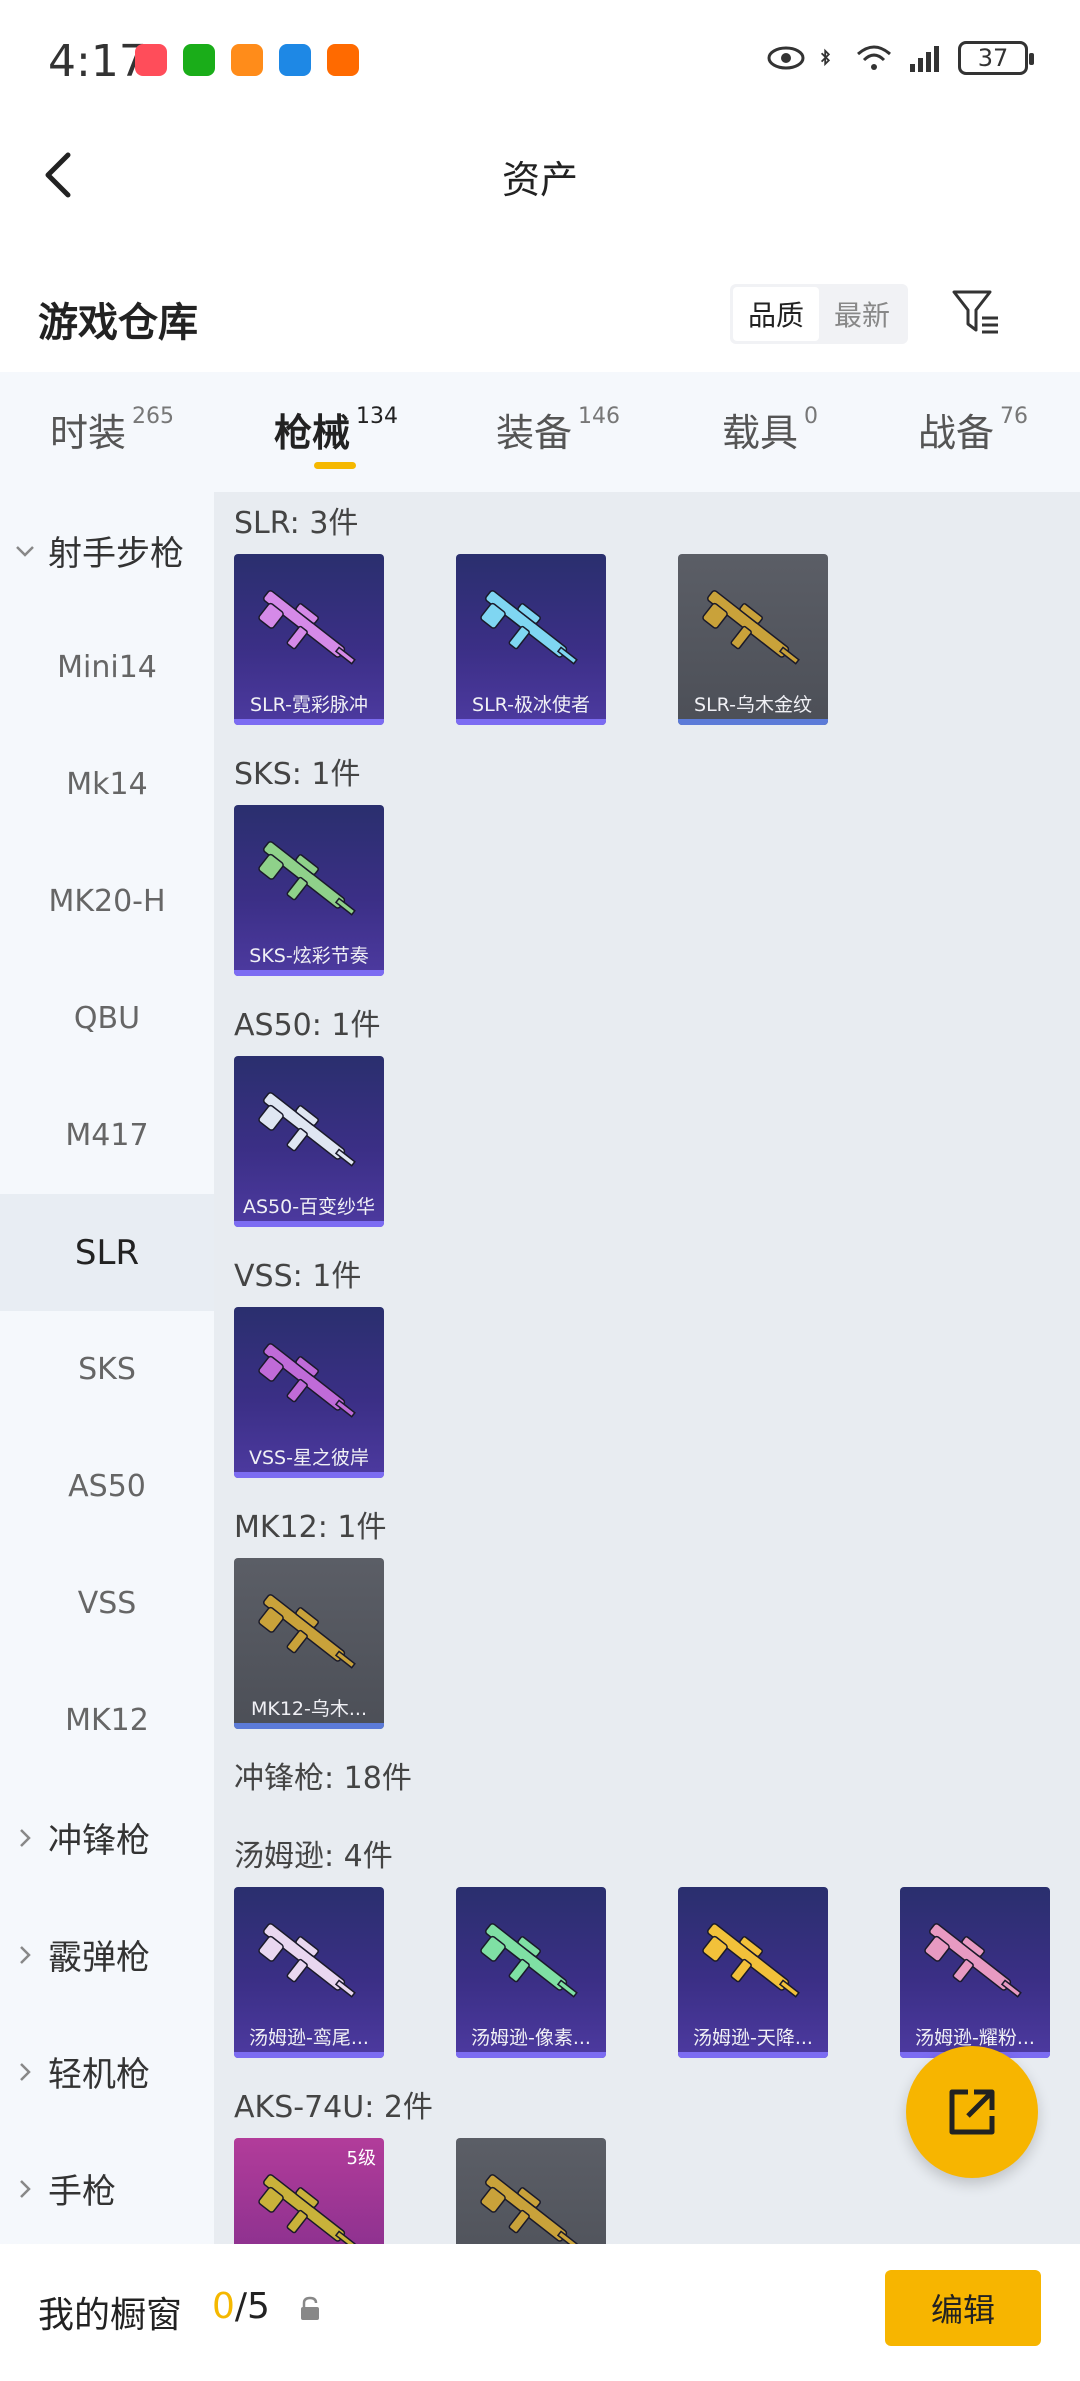 Image resolution: width=1080 pixels, height=2381 pixels. I want to click on share-external-icon, so click(972, 2112).